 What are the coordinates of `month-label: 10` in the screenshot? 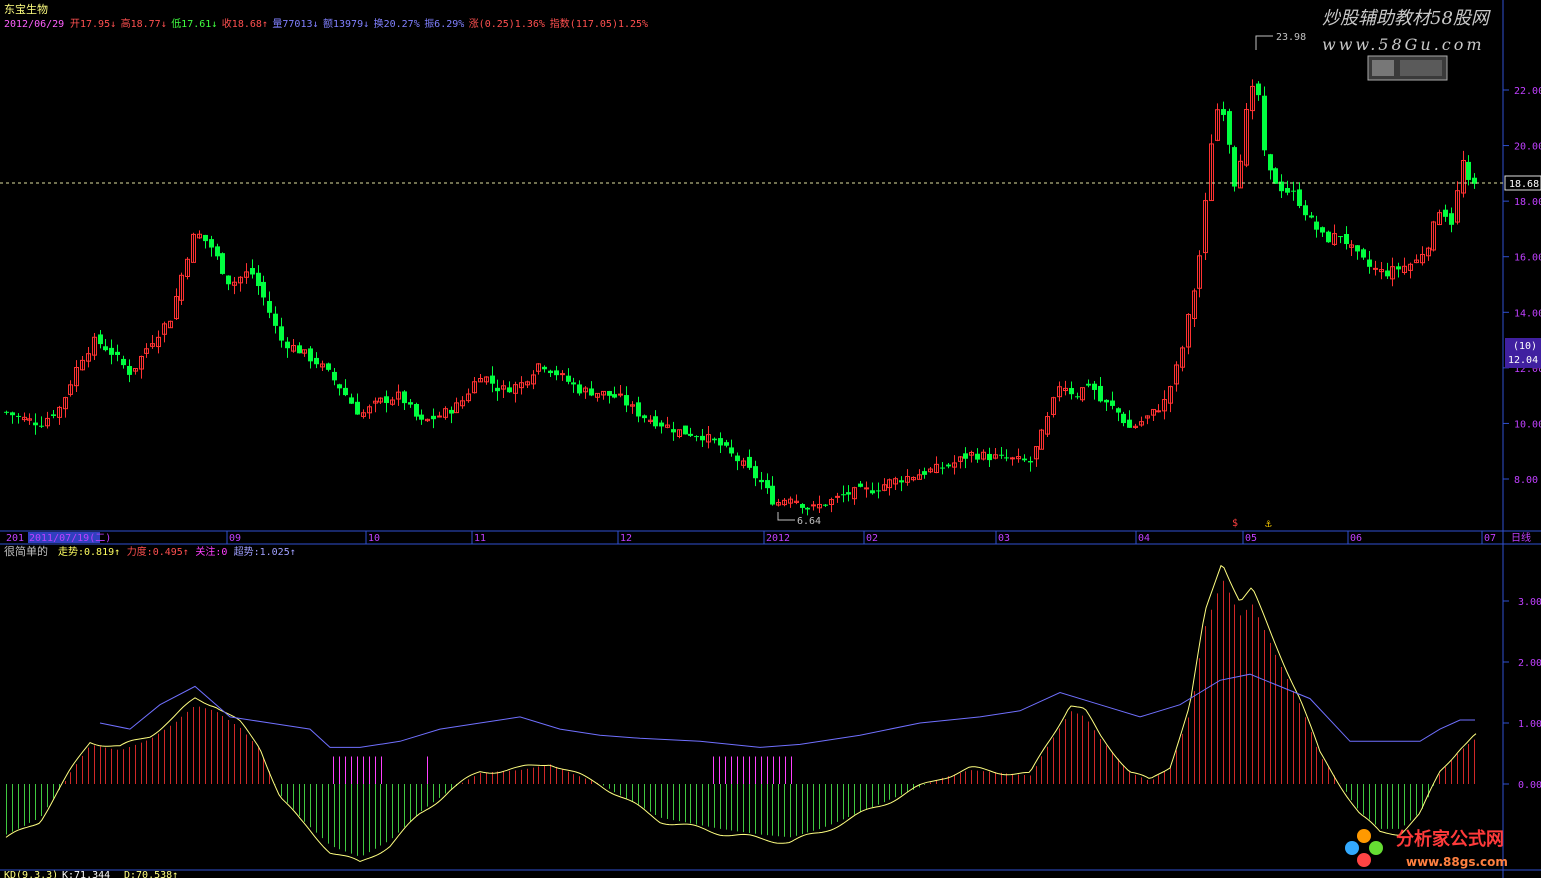 It's located at (374, 538).